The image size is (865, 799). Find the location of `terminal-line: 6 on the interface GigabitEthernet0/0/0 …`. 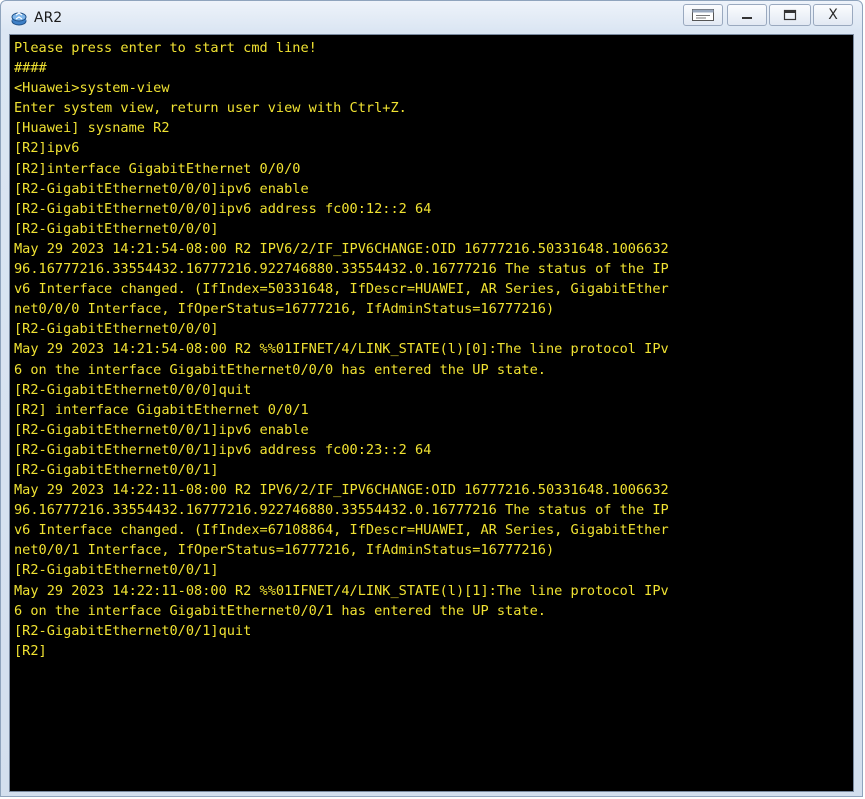

terminal-line: 6 on the interface GigabitEthernet0/0/0 … is located at coordinates (280, 369).